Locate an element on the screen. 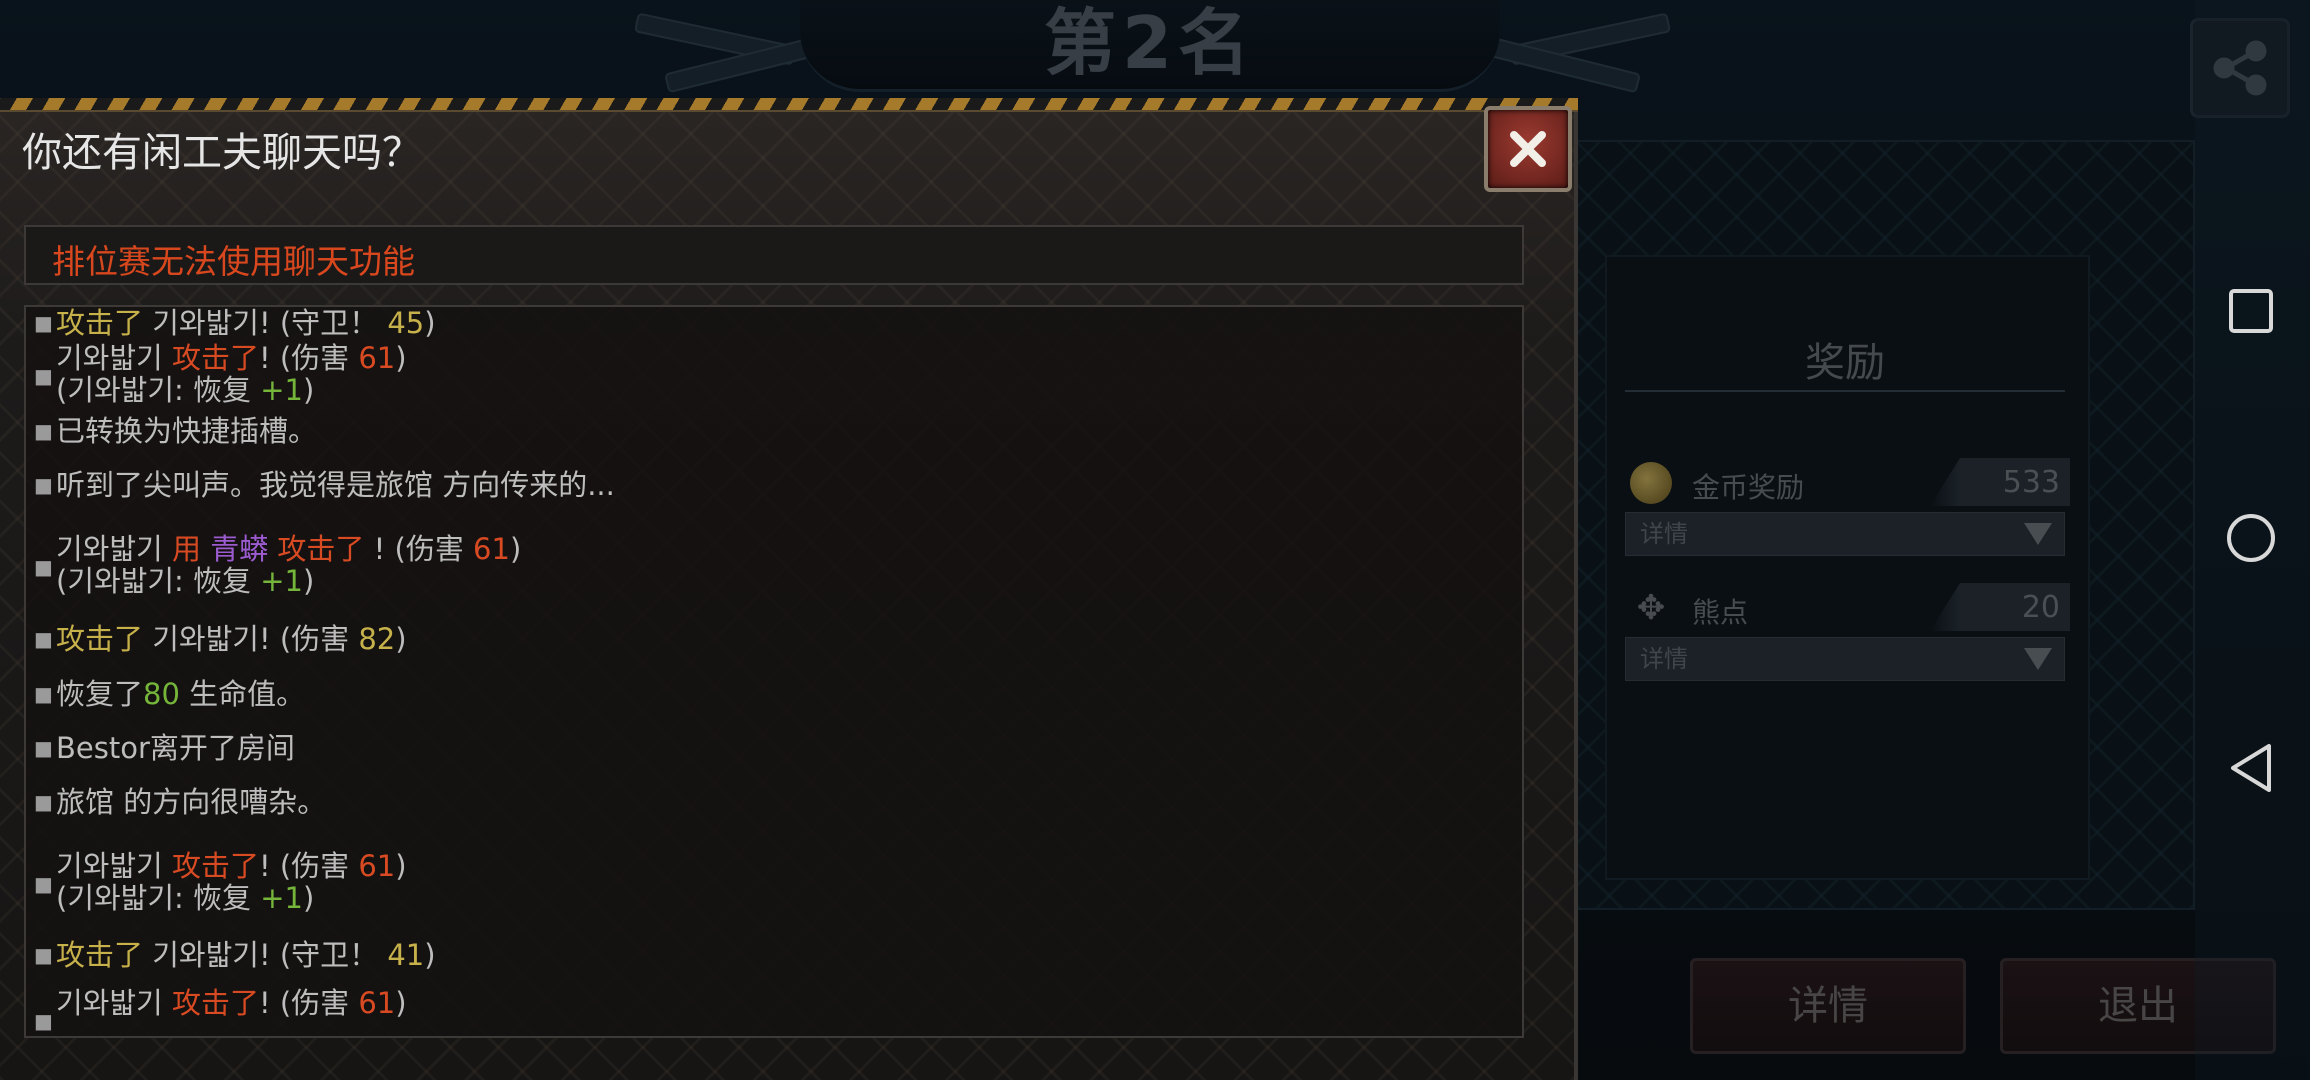  log-entry: ■ Bestor离开了房间 is located at coordinates (164, 748).